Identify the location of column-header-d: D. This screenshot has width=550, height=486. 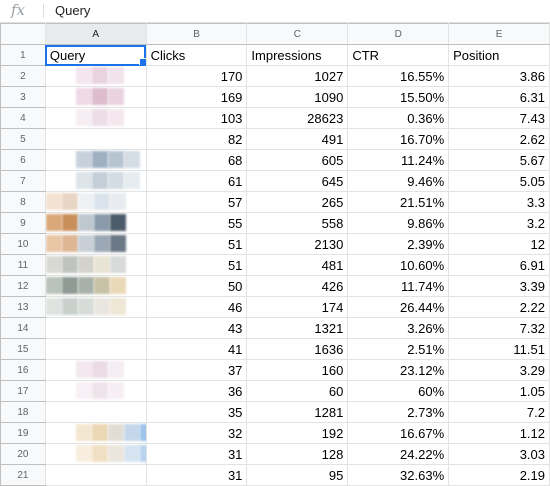
(398, 34).